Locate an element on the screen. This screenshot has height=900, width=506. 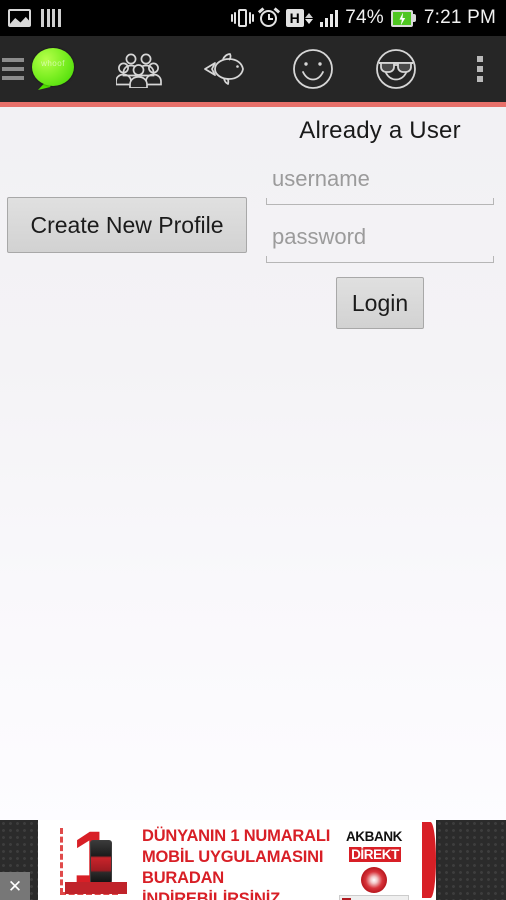
ad-red-accent-bar is located at coordinates (429, 860).